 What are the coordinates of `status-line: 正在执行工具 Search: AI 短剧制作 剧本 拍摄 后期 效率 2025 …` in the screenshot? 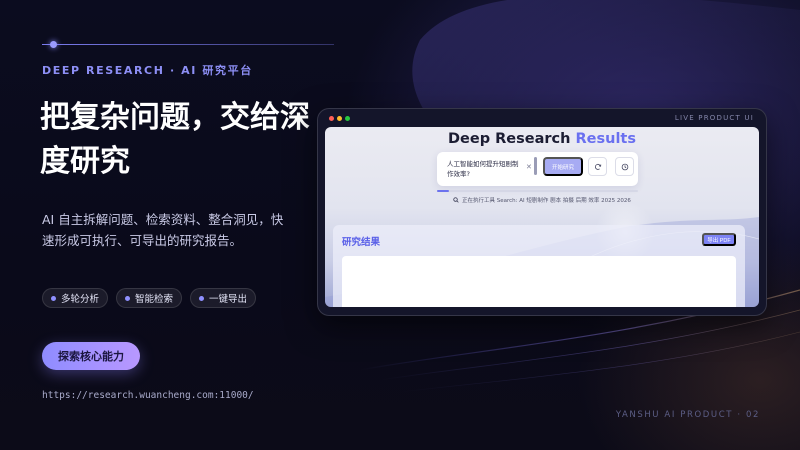 It's located at (542, 200).